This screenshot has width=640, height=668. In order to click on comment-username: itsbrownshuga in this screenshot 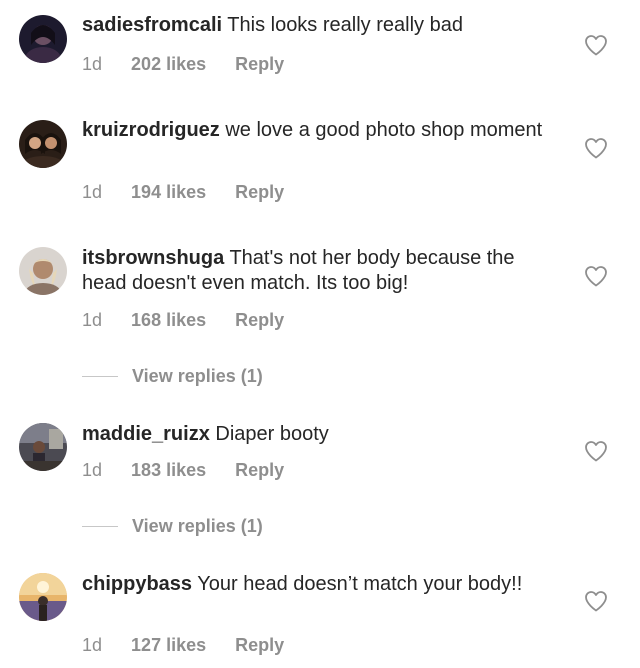, I will do `click(153, 258)`.